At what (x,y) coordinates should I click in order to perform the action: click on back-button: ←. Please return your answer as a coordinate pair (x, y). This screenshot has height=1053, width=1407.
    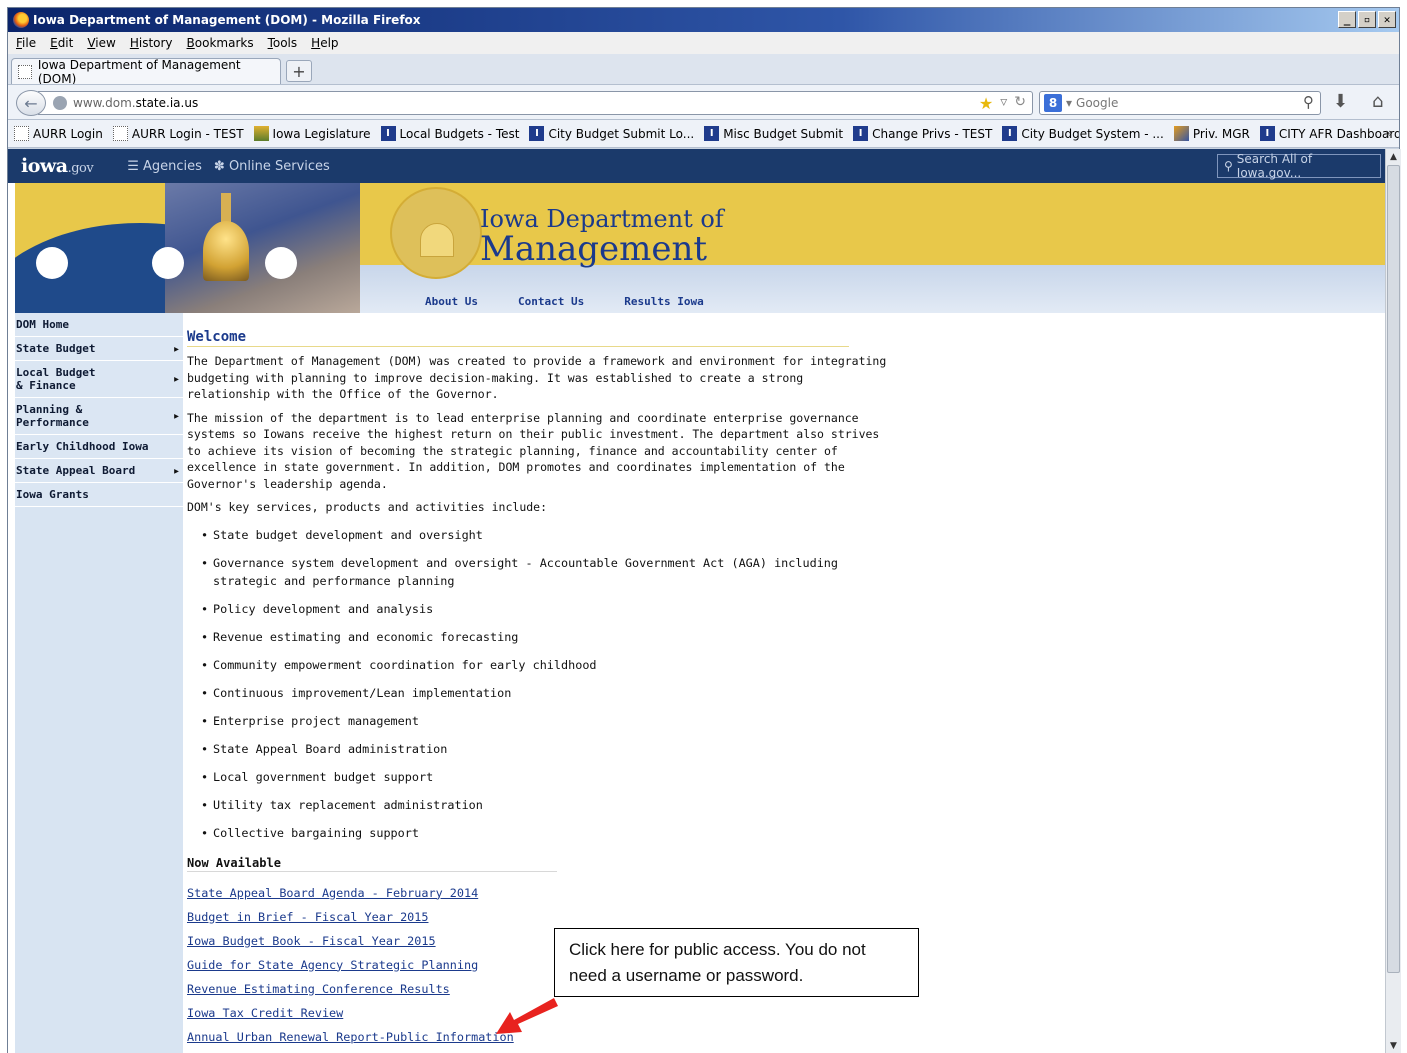
    Looking at the image, I should click on (31, 103).